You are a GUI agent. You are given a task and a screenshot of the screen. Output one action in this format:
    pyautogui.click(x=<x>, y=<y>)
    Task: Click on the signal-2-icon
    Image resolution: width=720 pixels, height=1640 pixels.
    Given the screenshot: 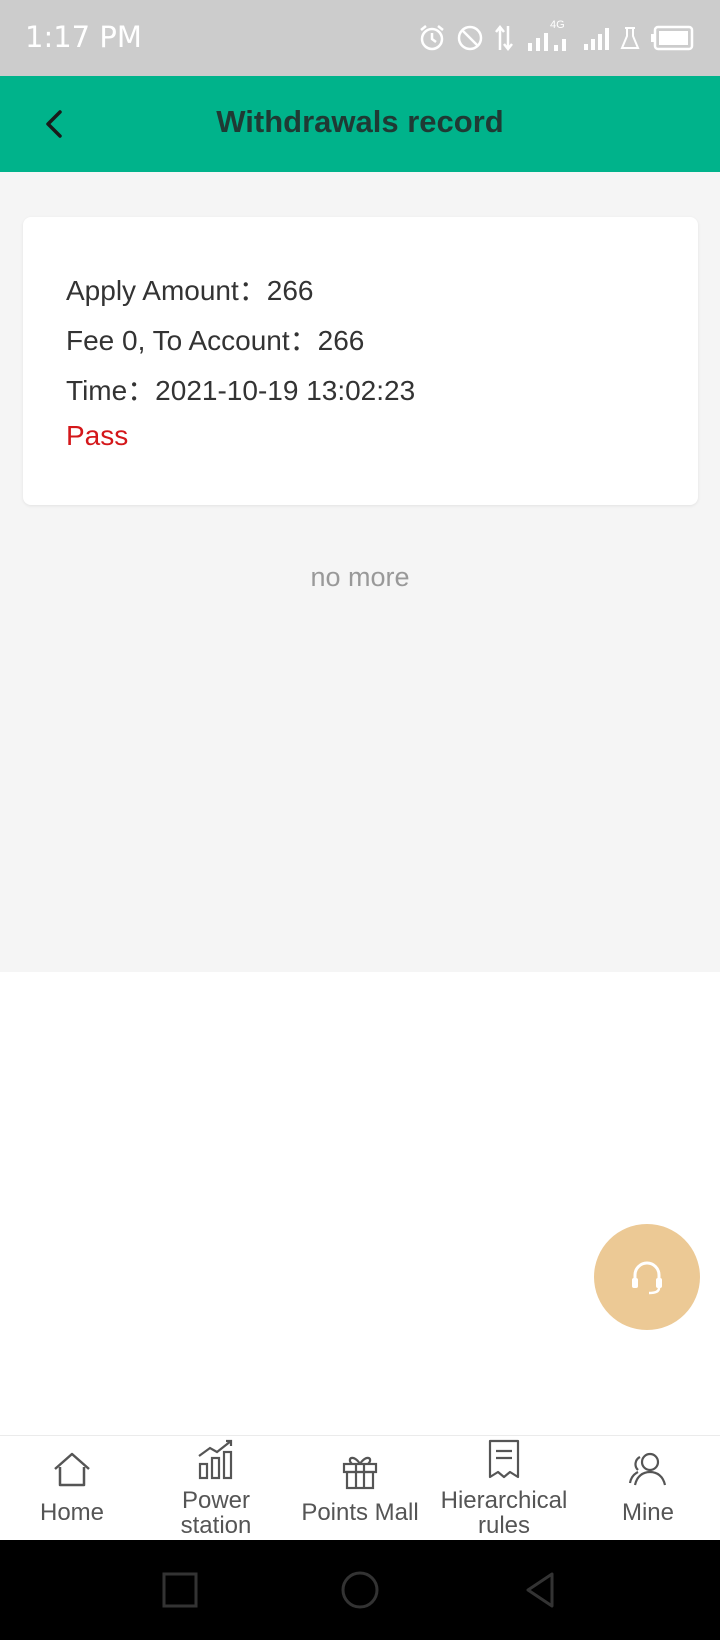 What is the action you would take?
    pyautogui.click(x=596, y=39)
    